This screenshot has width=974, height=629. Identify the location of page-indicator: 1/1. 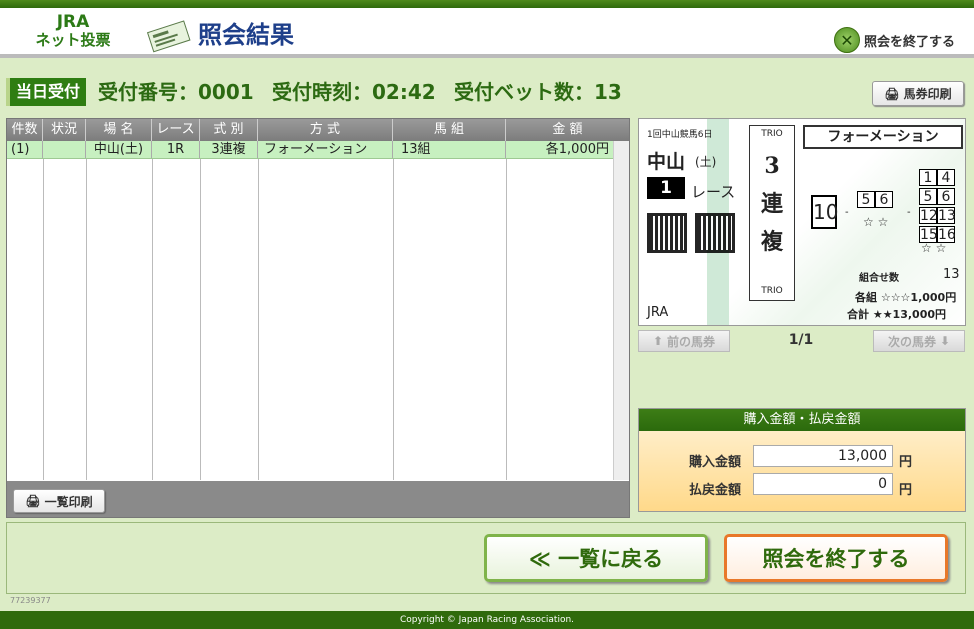
(801, 340).